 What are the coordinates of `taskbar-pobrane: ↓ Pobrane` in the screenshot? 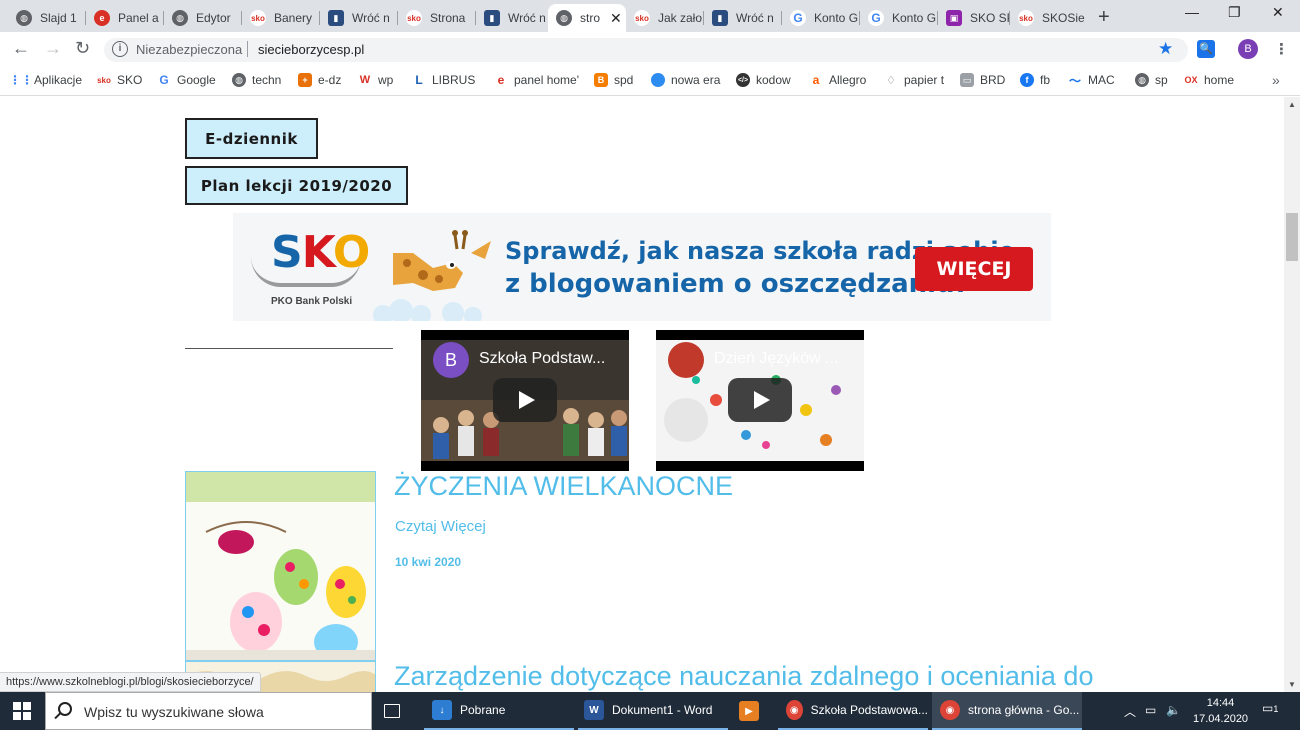 It's located at (499, 711).